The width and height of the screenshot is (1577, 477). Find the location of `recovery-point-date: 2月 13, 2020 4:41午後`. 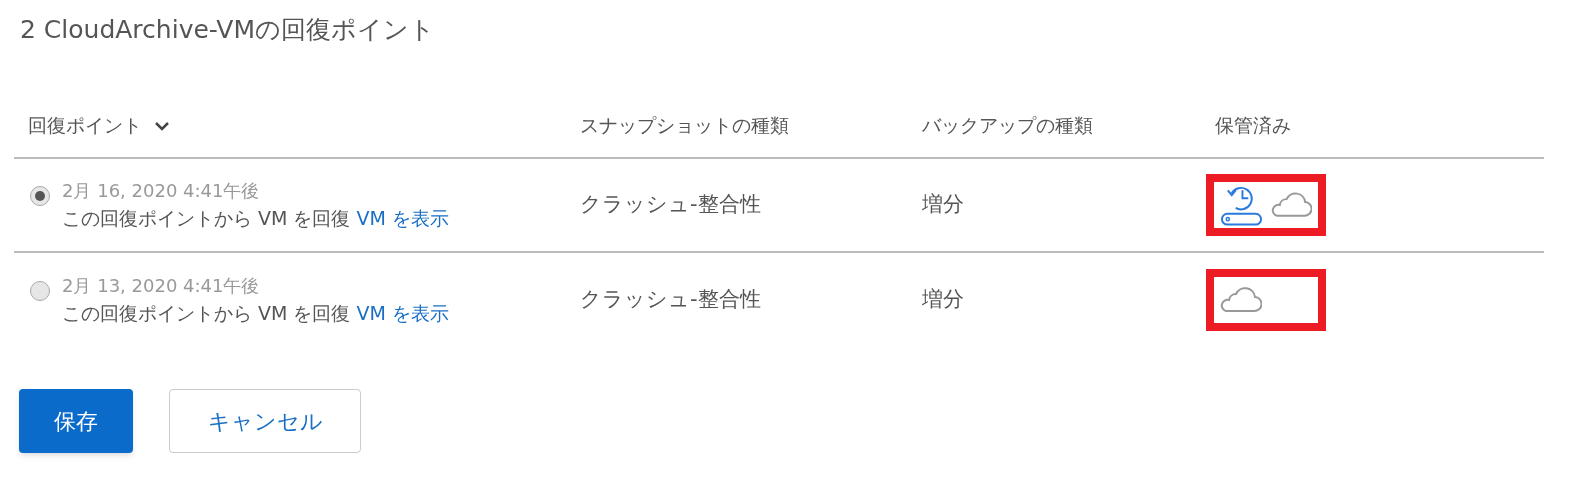

recovery-point-date: 2月 13, 2020 4:41午後 is located at coordinates (161, 286).